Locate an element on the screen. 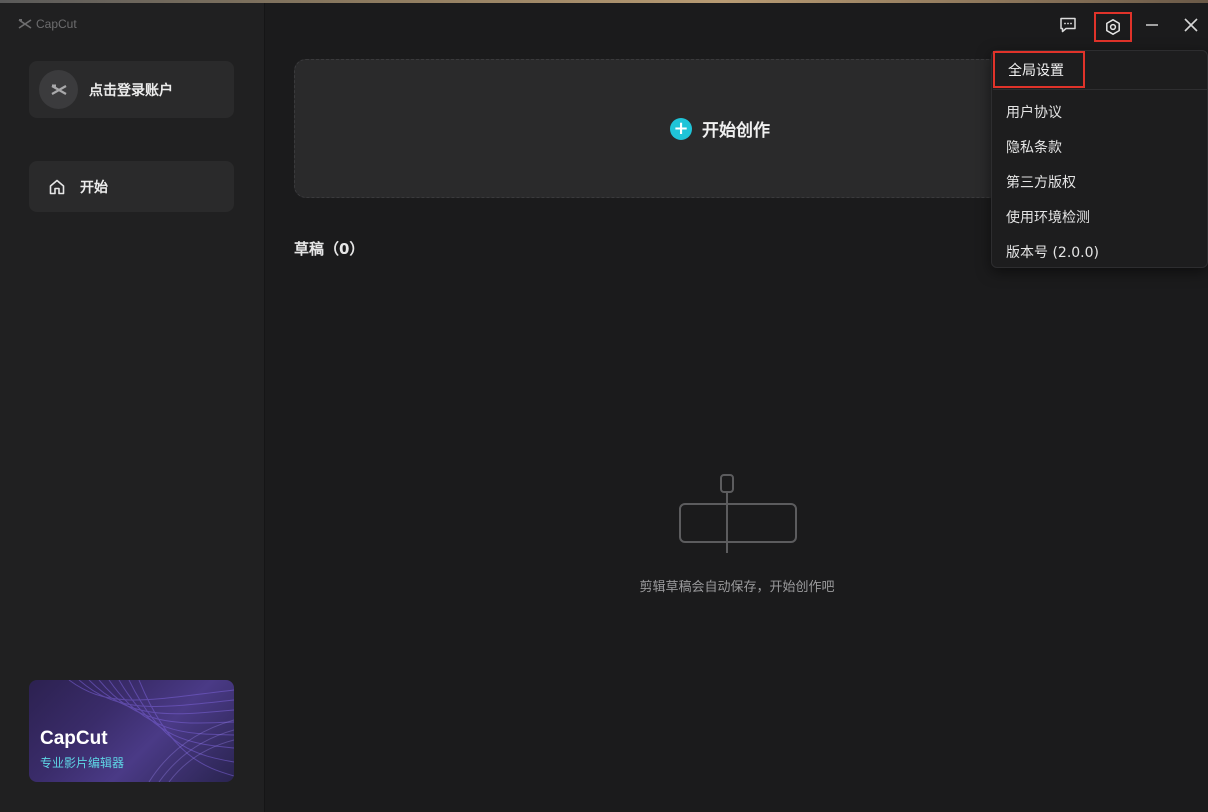  feedback-button is located at coordinates (1068, 25).